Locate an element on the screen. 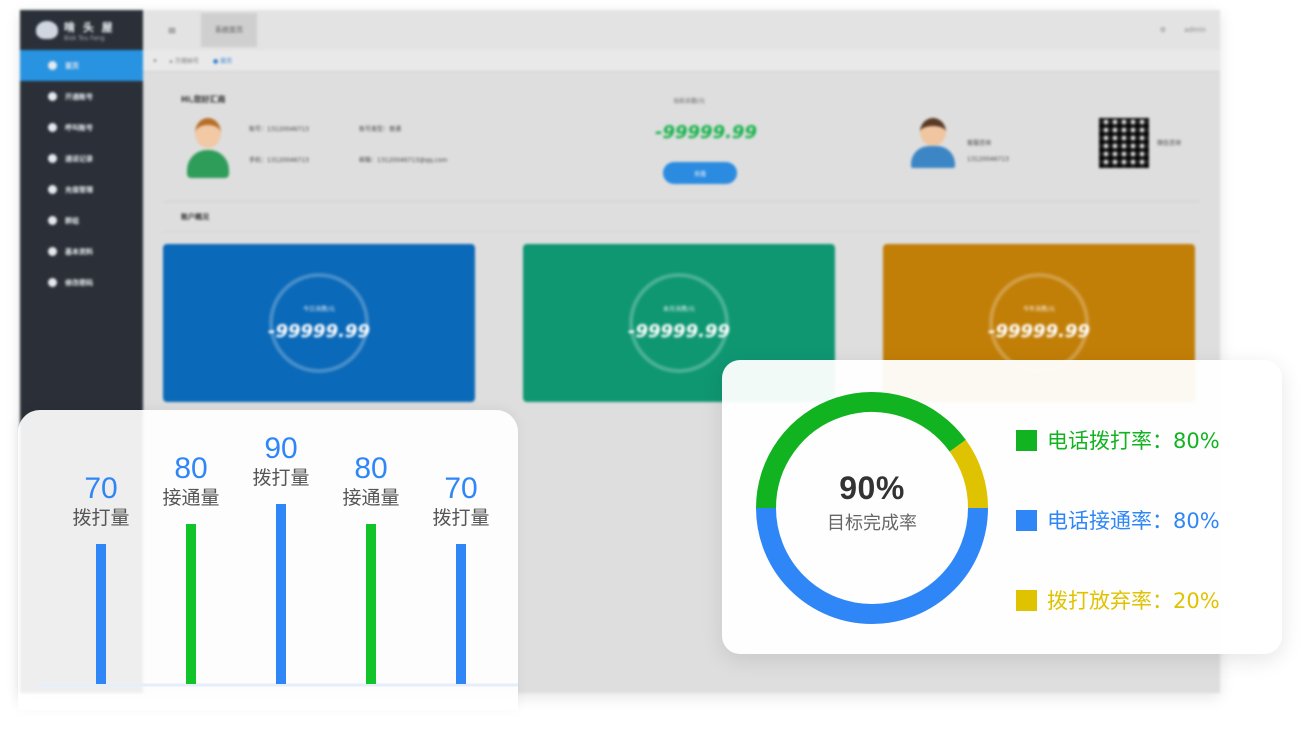  home-icon is located at coordinates (52, 65).